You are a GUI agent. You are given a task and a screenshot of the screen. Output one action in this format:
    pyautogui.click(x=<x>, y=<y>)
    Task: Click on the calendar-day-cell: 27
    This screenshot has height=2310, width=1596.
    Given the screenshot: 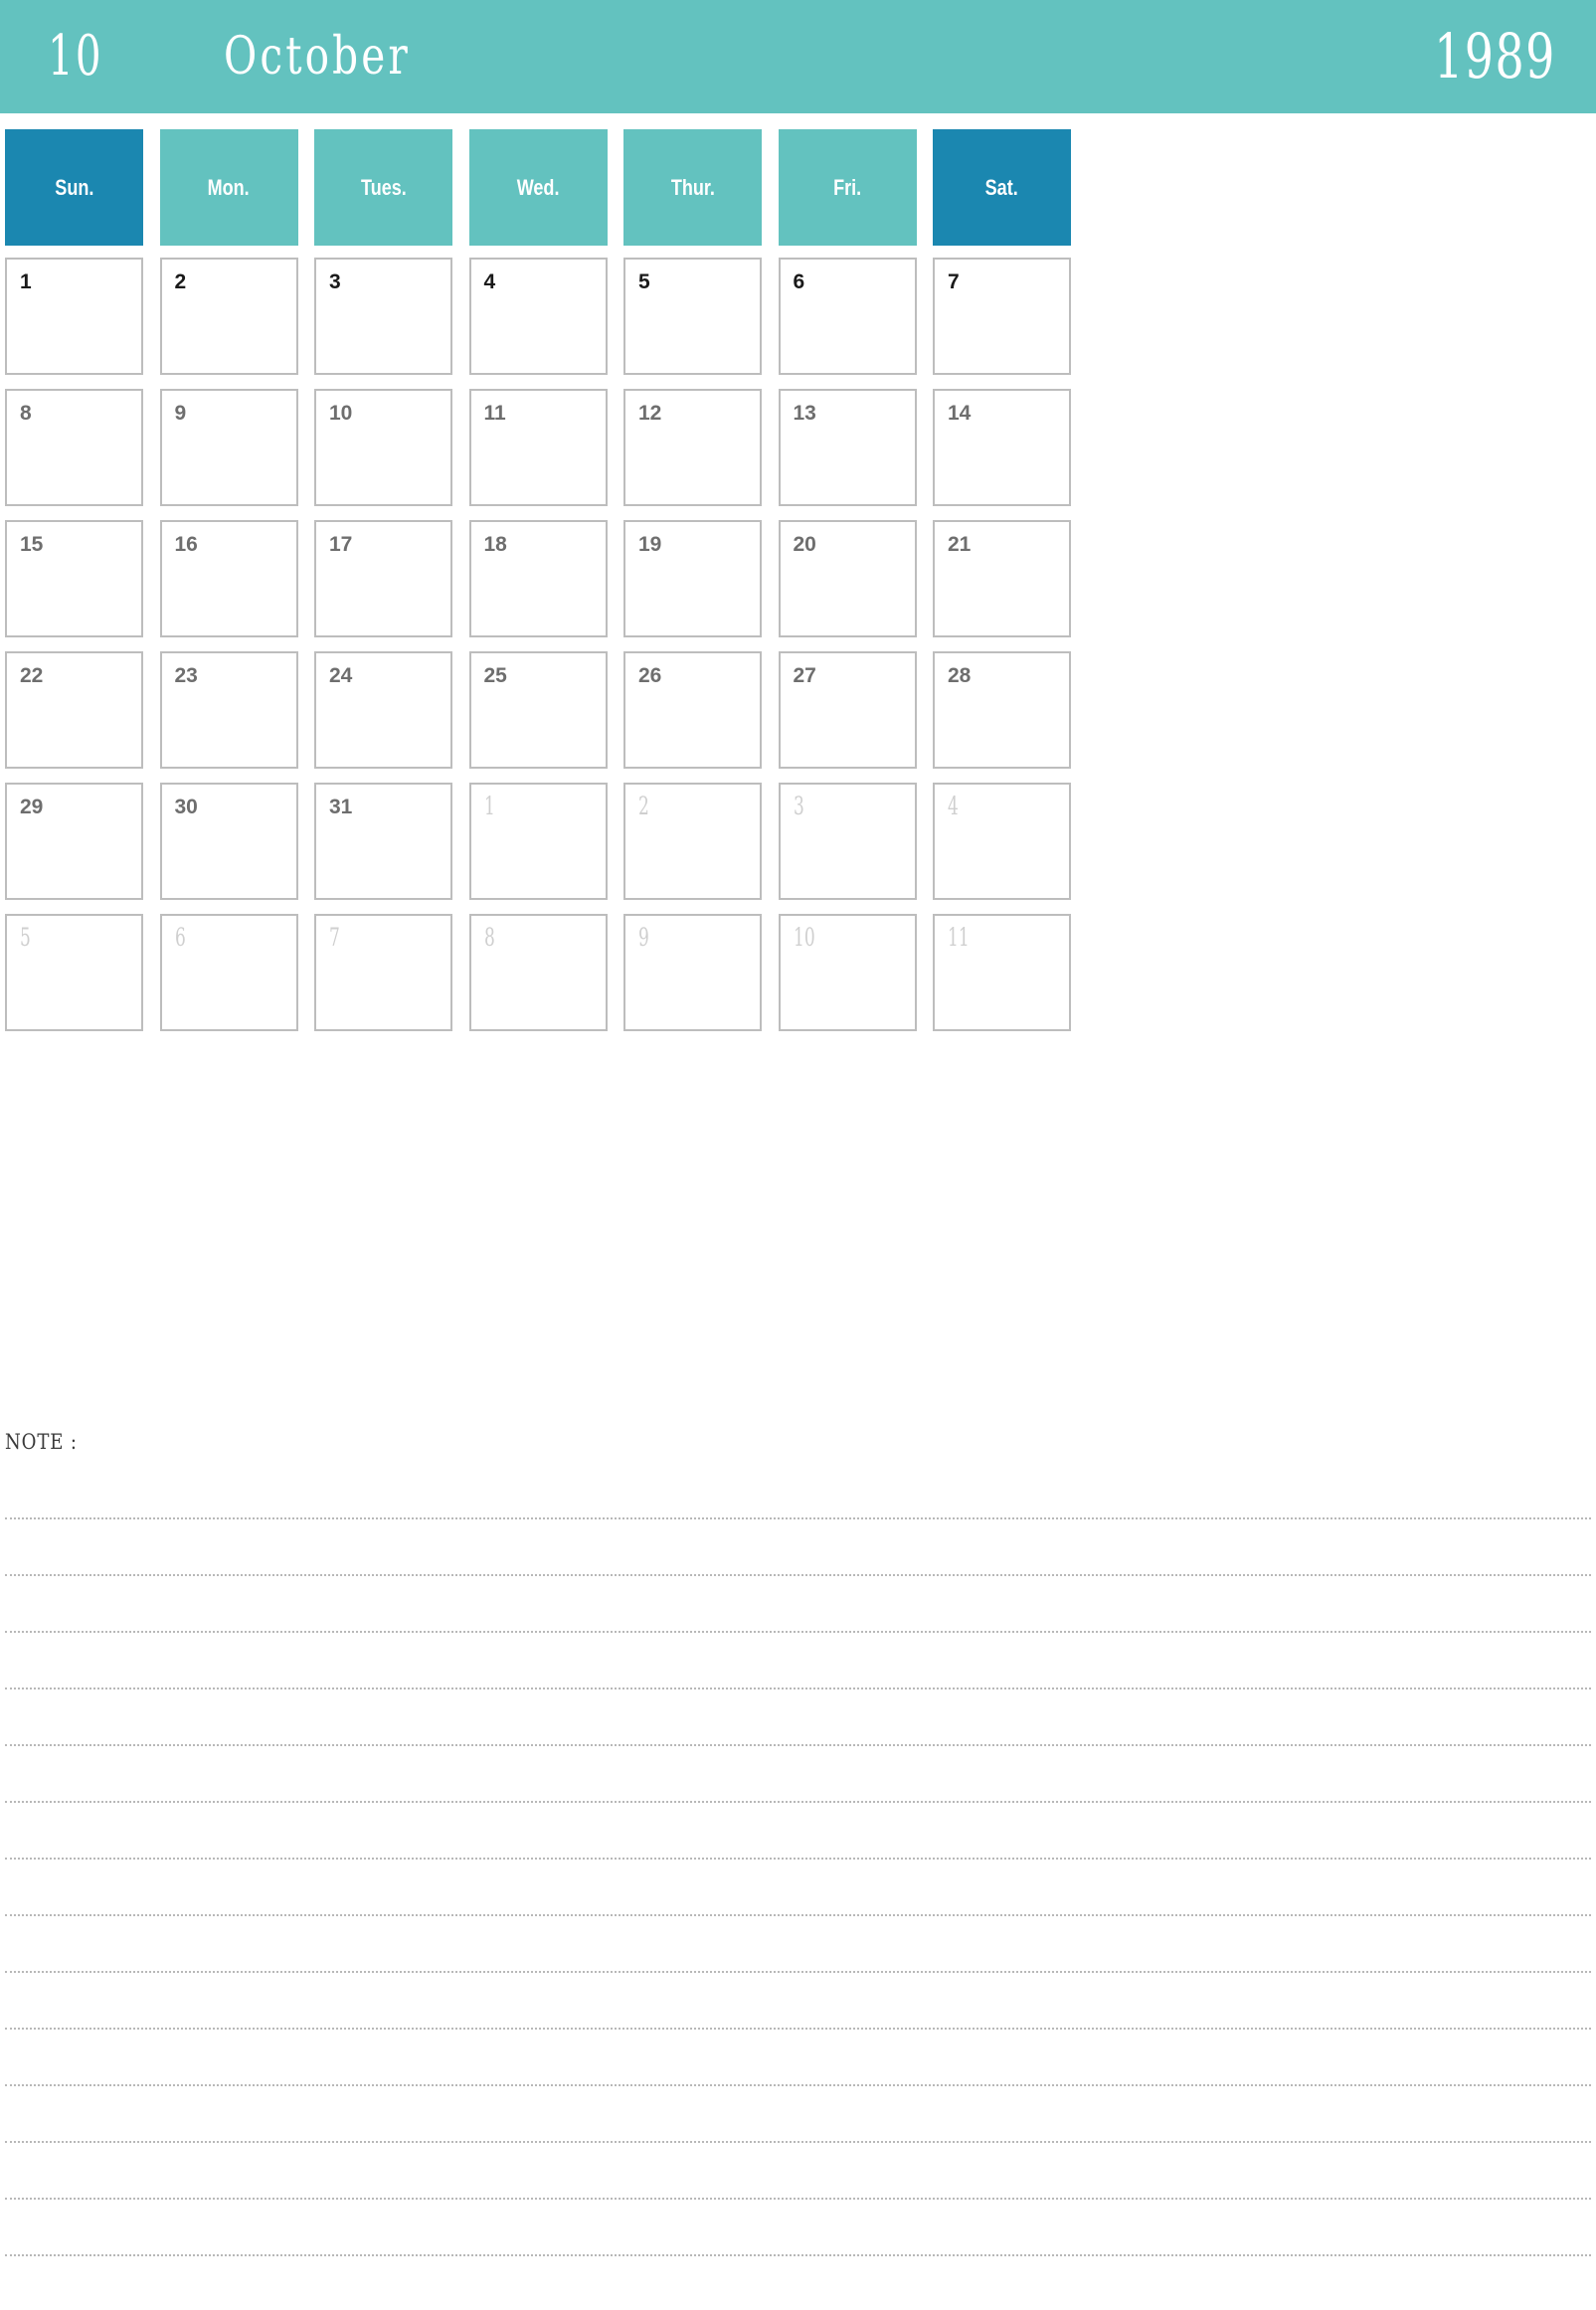 What is the action you would take?
    pyautogui.click(x=848, y=710)
    